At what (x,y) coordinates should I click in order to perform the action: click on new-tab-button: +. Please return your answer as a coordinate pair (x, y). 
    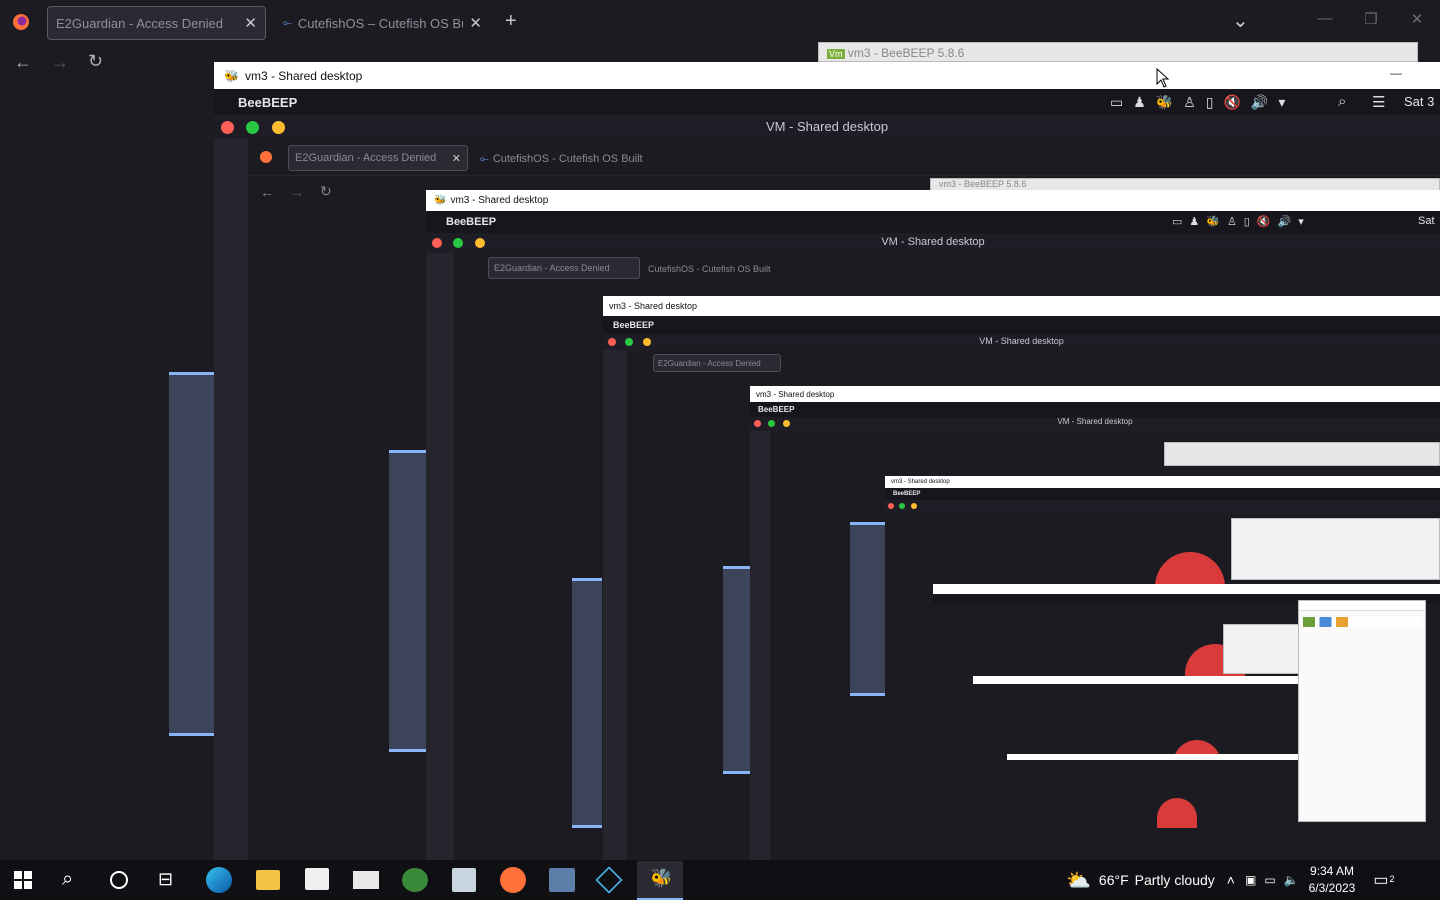
    Looking at the image, I should click on (511, 21).